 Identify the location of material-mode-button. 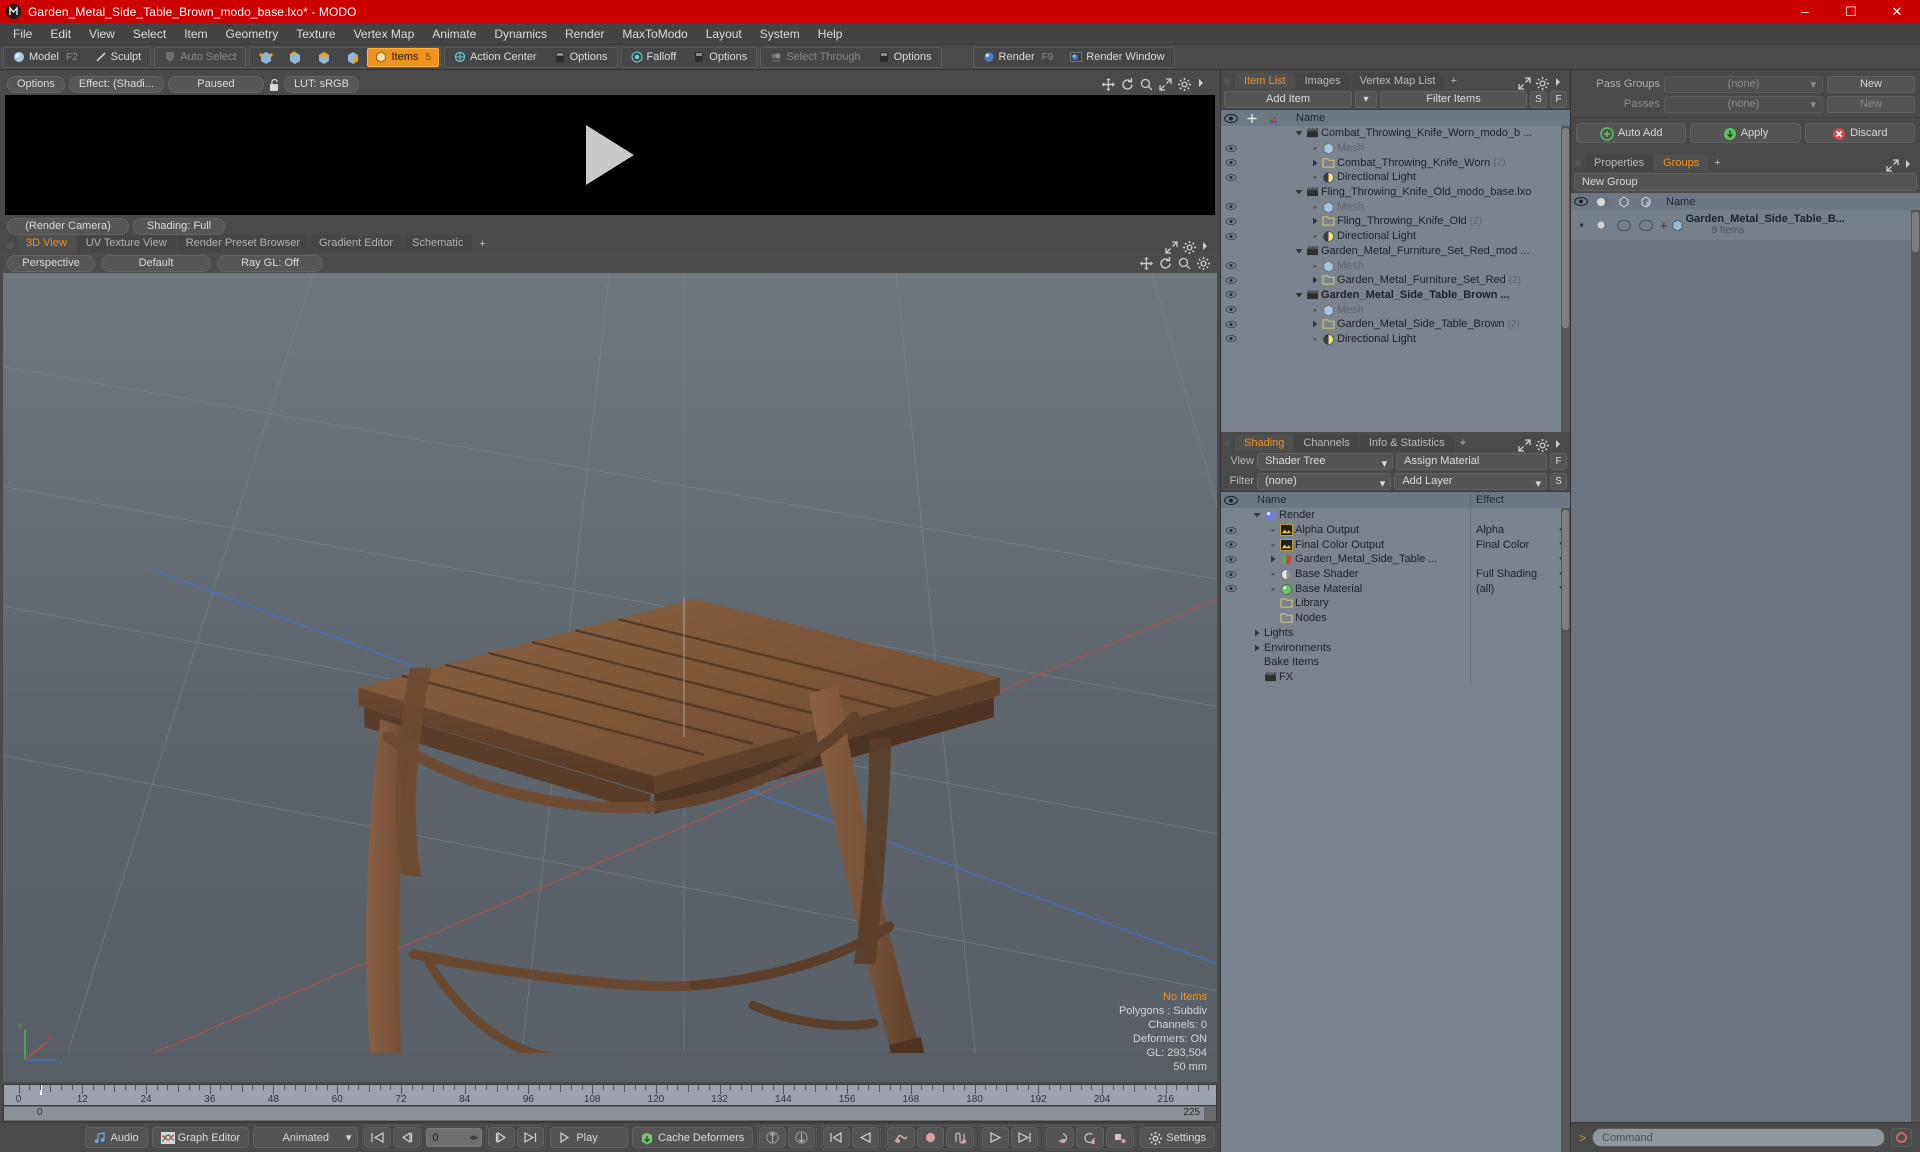
(352, 57).